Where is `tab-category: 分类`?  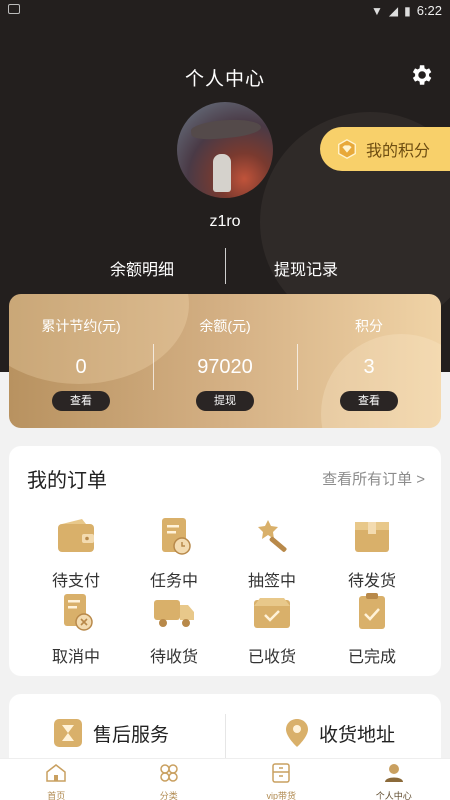
tab-category: 分类 is located at coordinates (169, 779).